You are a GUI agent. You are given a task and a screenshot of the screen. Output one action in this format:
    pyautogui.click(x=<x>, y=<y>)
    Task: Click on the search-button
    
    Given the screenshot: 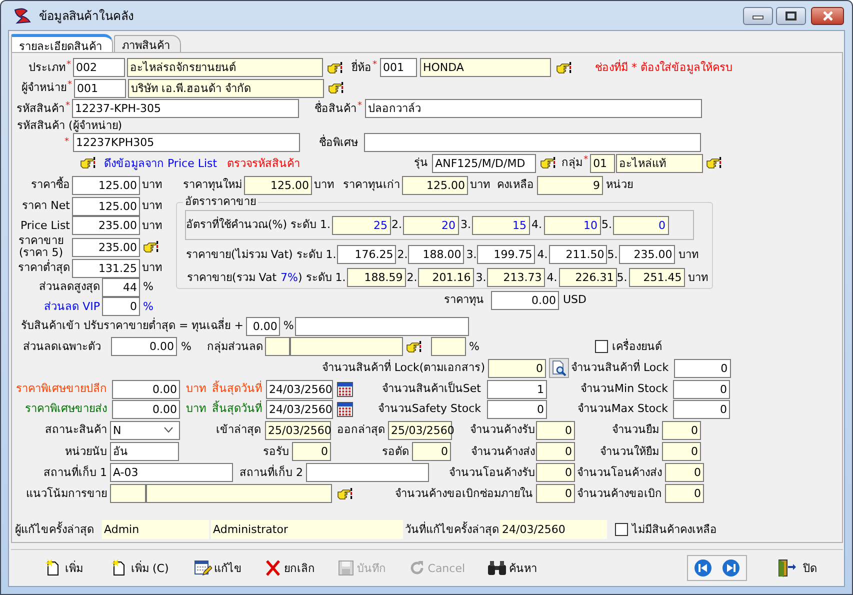 What is the action you would take?
    pyautogui.click(x=559, y=368)
    